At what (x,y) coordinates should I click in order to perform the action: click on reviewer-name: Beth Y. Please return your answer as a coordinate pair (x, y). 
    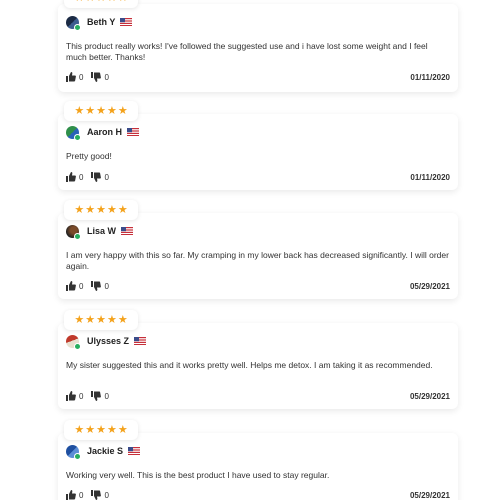
    Looking at the image, I should click on (101, 22).